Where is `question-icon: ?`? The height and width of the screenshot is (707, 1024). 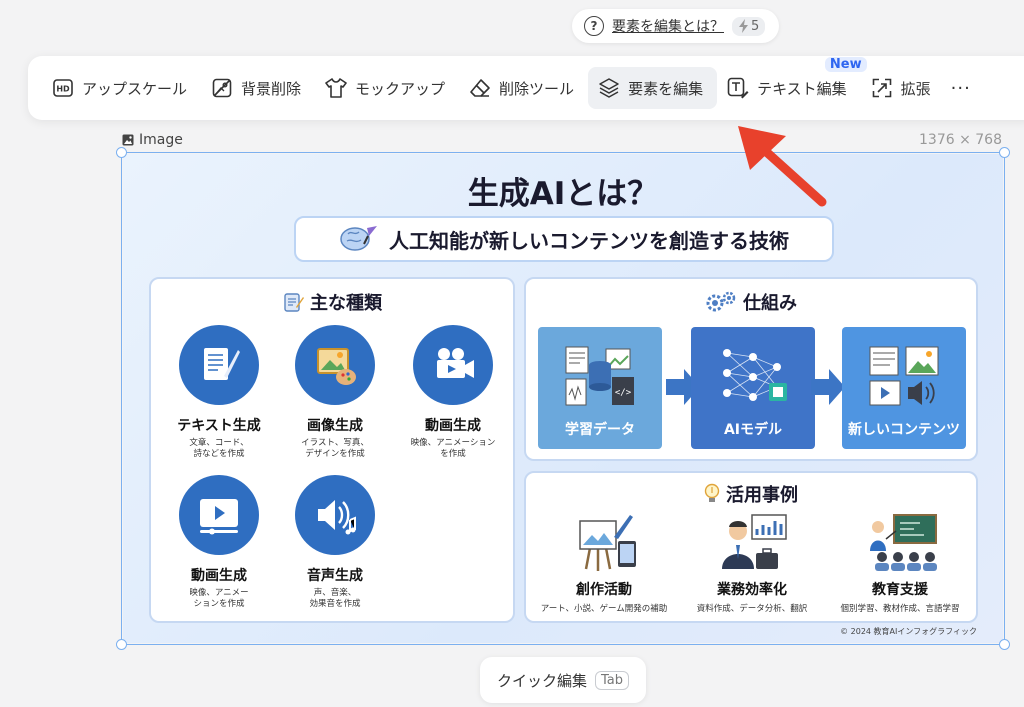
question-icon: ? is located at coordinates (594, 26).